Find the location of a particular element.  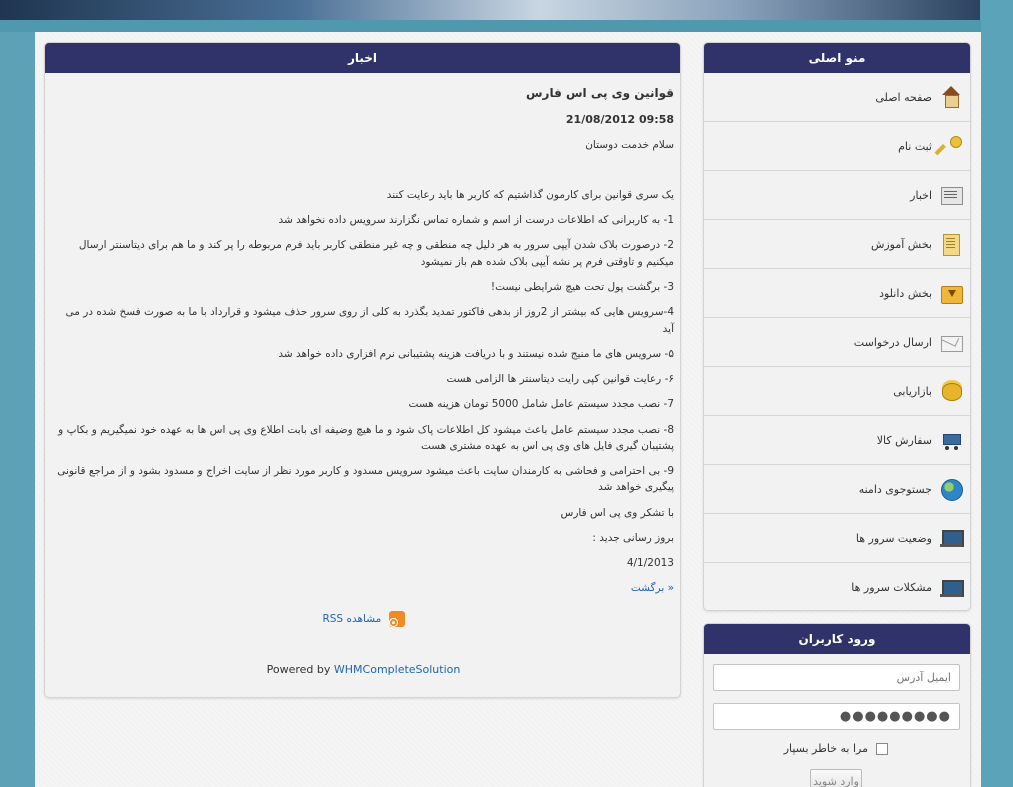

menu-item-label: سفارش کالا is located at coordinates (904, 440).